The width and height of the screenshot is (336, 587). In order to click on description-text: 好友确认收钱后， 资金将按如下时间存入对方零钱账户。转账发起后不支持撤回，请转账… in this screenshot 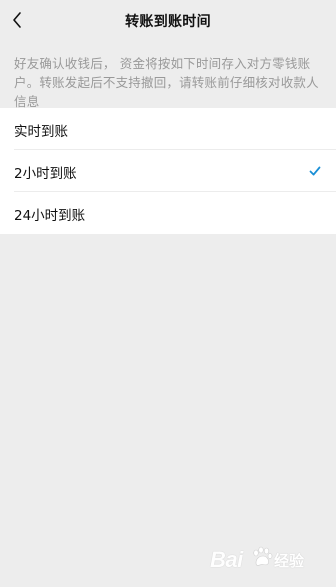, I will do `click(166, 82)`.